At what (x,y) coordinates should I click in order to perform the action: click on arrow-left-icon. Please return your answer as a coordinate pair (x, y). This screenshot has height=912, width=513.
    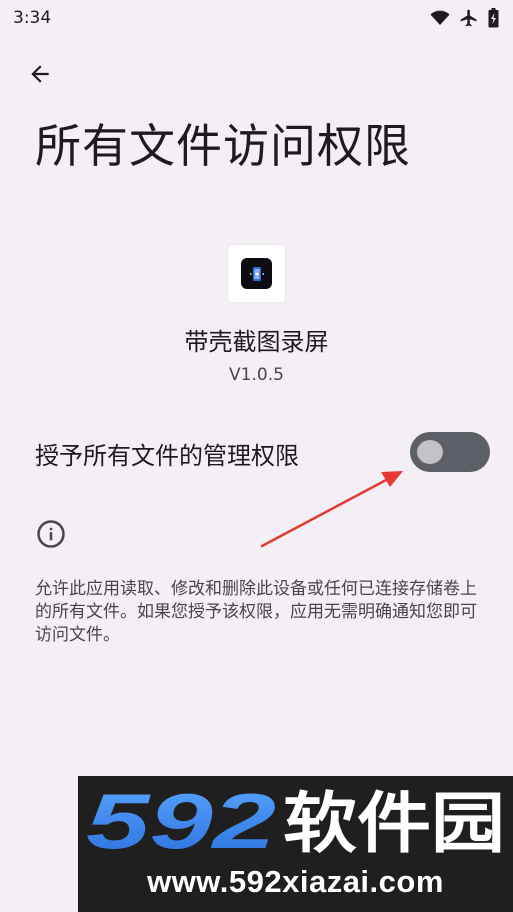
    Looking at the image, I should click on (40, 74).